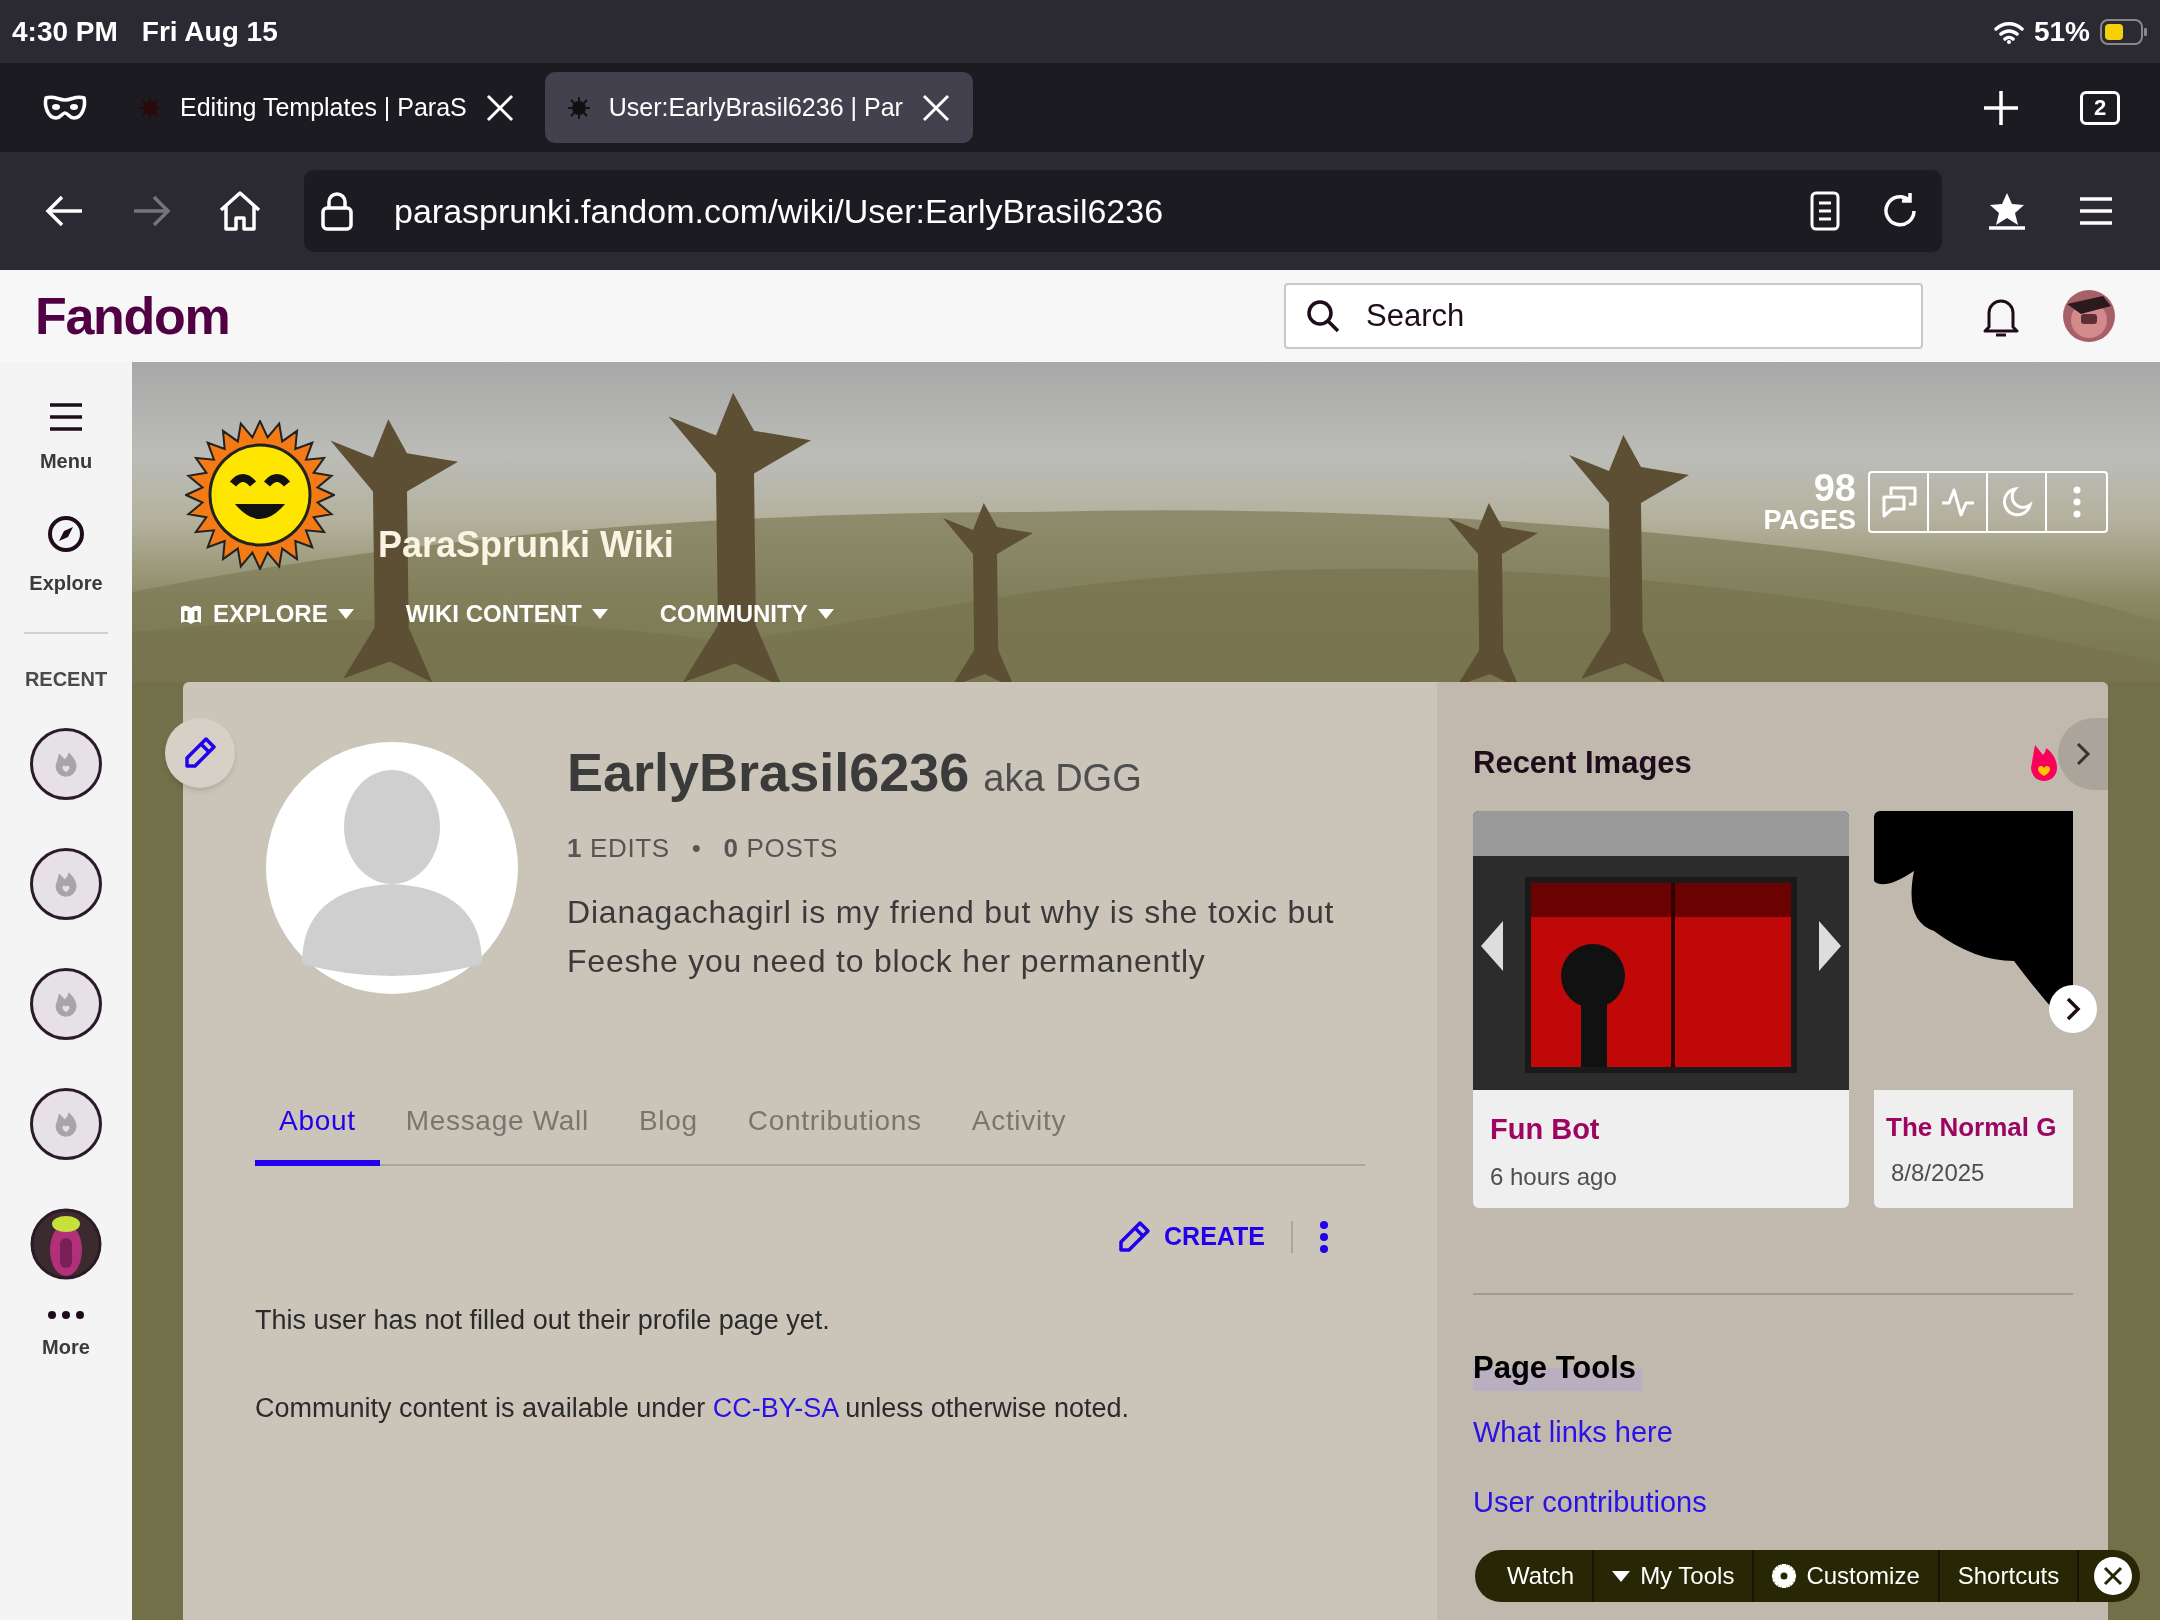 The width and height of the screenshot is (2160, 1620). What do you see at coordinates (66, 439) in the screenshot?
I see `sidebar-item: Menu` at bounding box center [66, 439].